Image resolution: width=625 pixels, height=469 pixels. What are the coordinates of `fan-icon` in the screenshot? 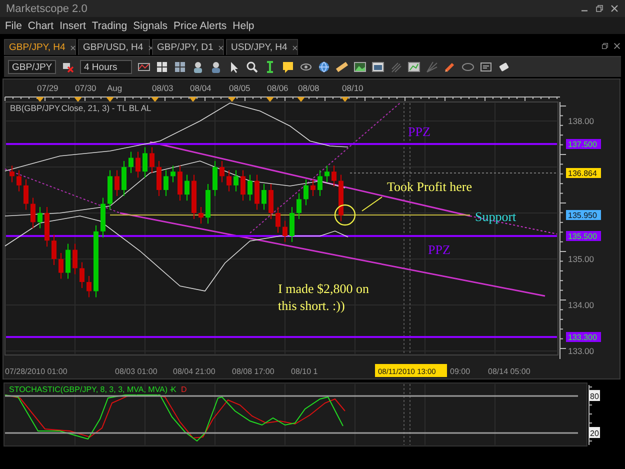 It's located at (432, 67).